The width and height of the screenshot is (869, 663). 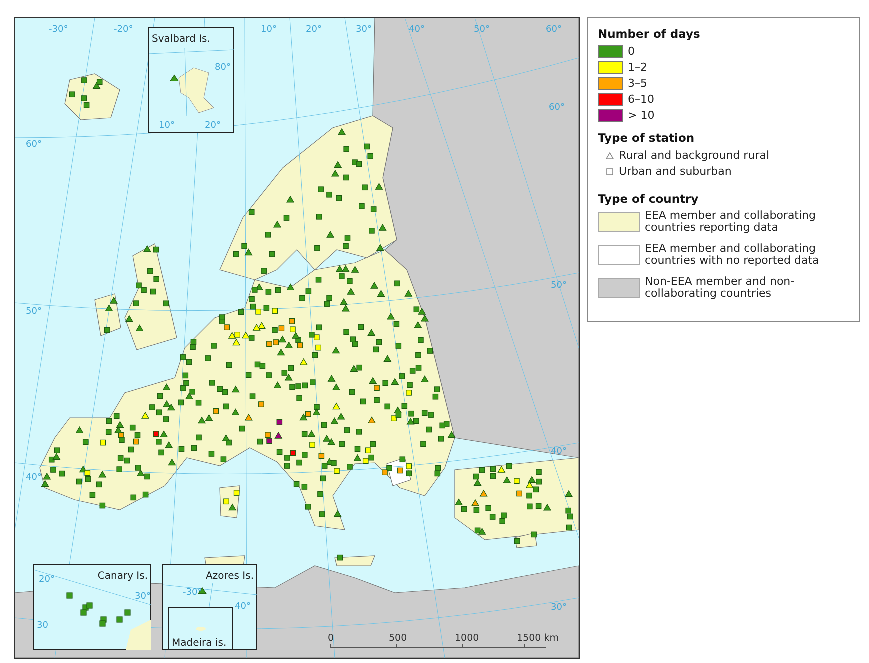 What do you see at coordinates (124, 30) in the screenshot?
I see `graticule-label: -20°` at bounding box center [124, 30].